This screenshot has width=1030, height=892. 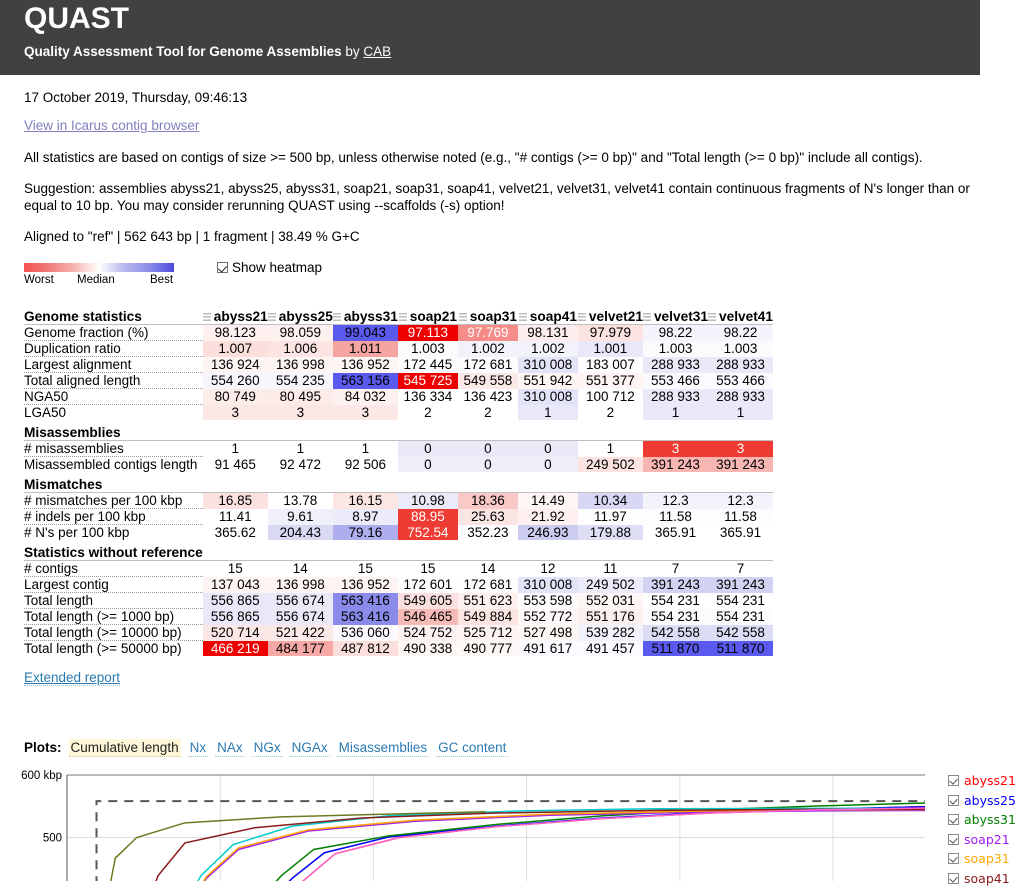 What do you see at coordinates (953, 878) in the screenshot?
I see `legend-checkbox-soap41` at bounding box center [953, 878].